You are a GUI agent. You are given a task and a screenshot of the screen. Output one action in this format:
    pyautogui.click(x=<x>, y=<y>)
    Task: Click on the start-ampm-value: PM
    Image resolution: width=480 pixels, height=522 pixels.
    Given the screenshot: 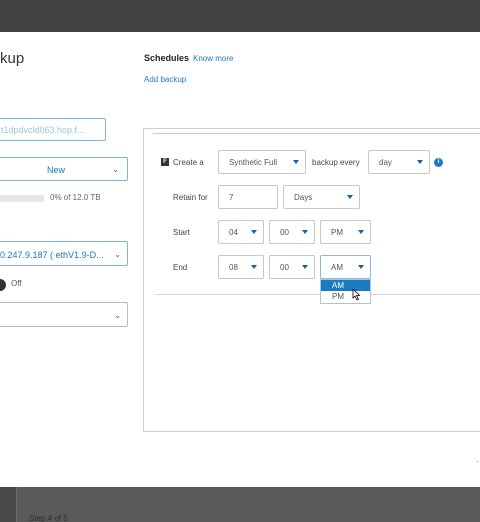 What is the action you would take?
    pyautogui.click(x=337, y=232)
    